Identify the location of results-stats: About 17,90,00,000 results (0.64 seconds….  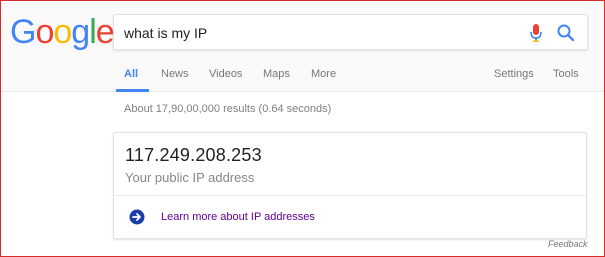
(228, 109).